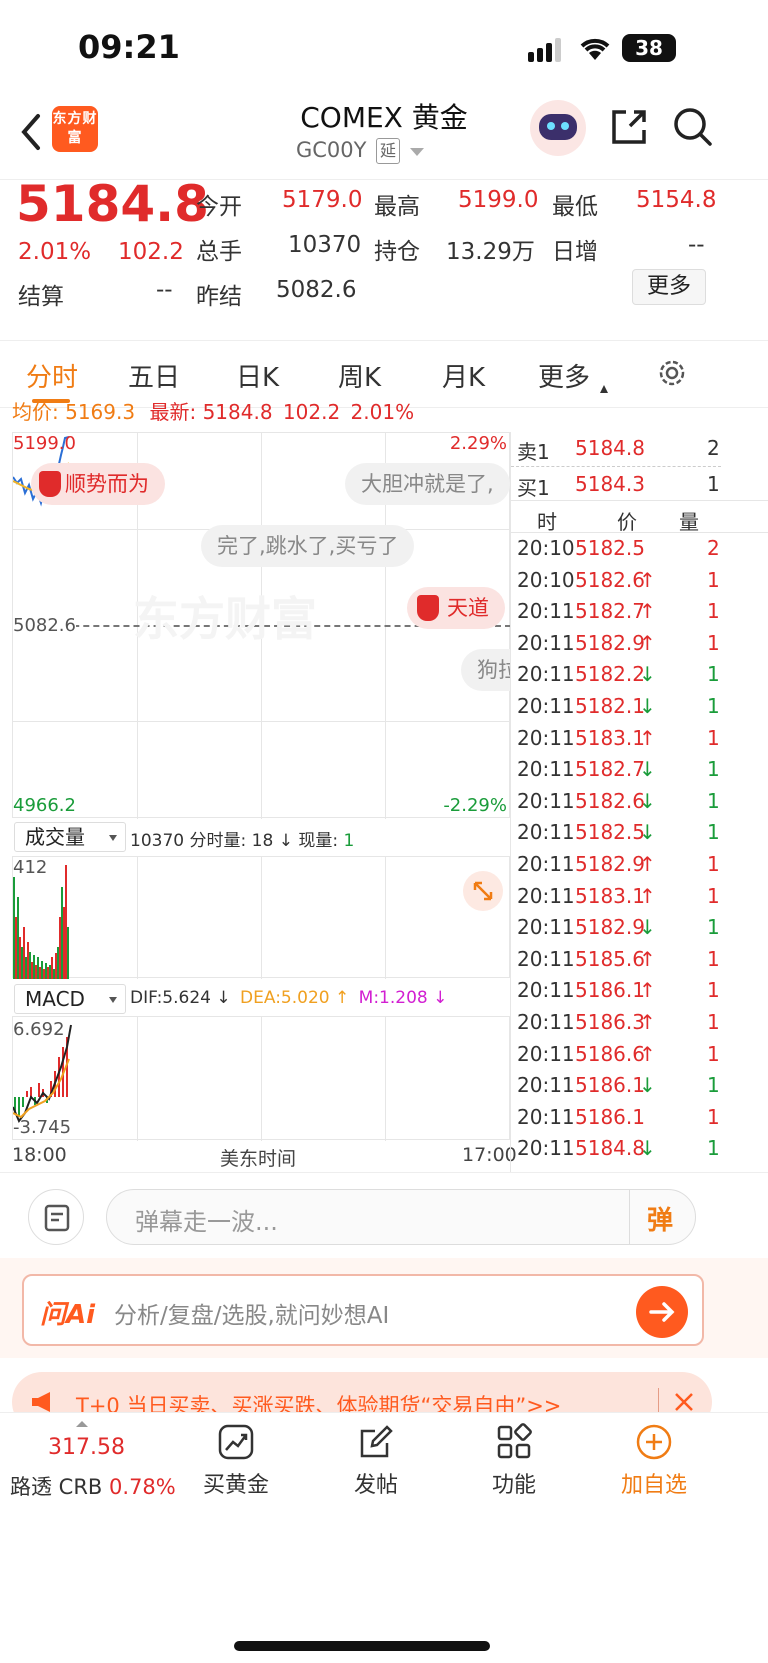 Image resolution: width=768 pixels, height=1663 pixels. Describe the element at coordinates (50, 484) in the screenshot. I see `fire-icon` at that location.